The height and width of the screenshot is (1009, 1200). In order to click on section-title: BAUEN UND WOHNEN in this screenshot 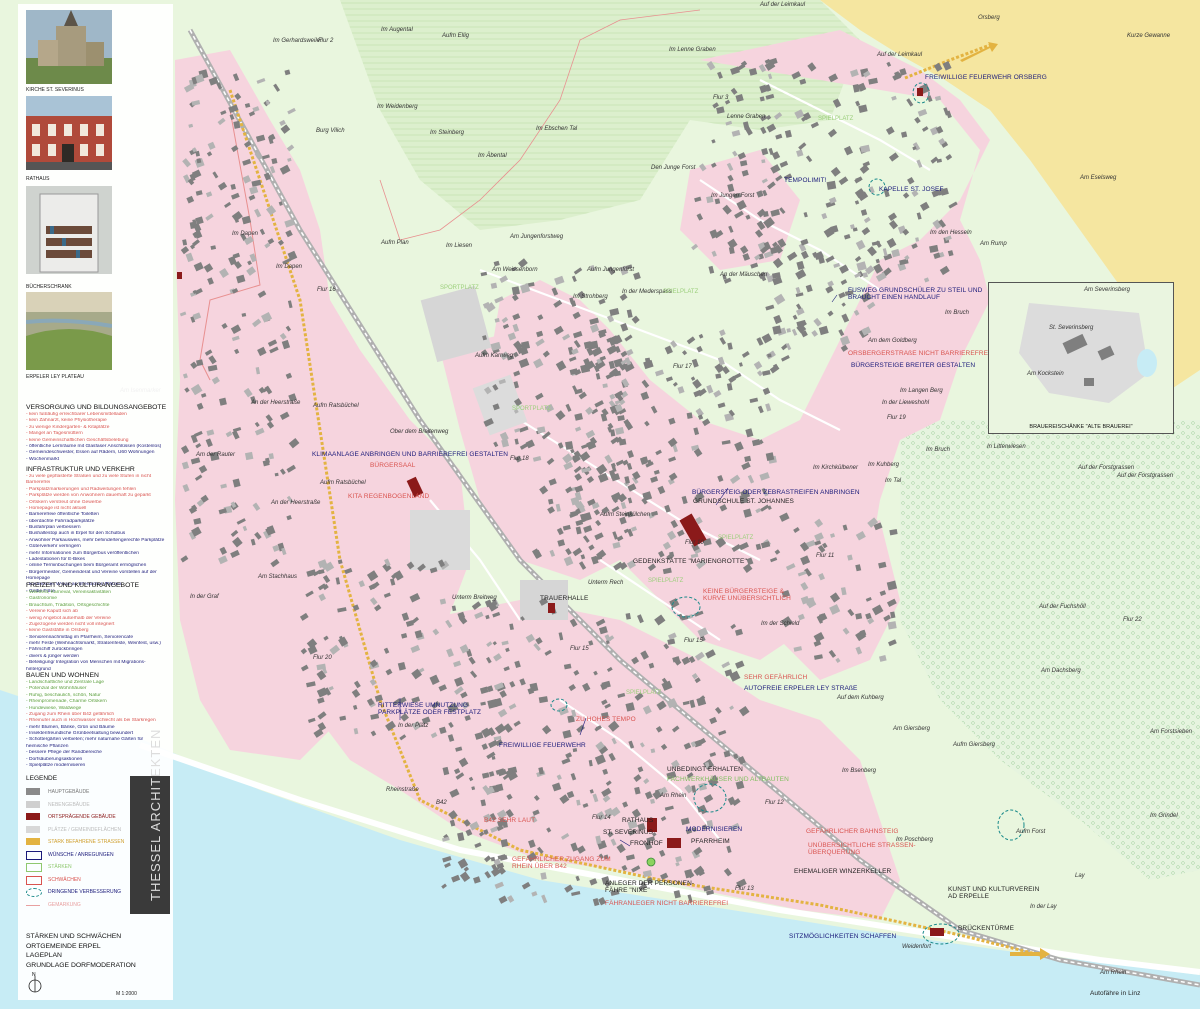, I will do `click(62, 675)`.